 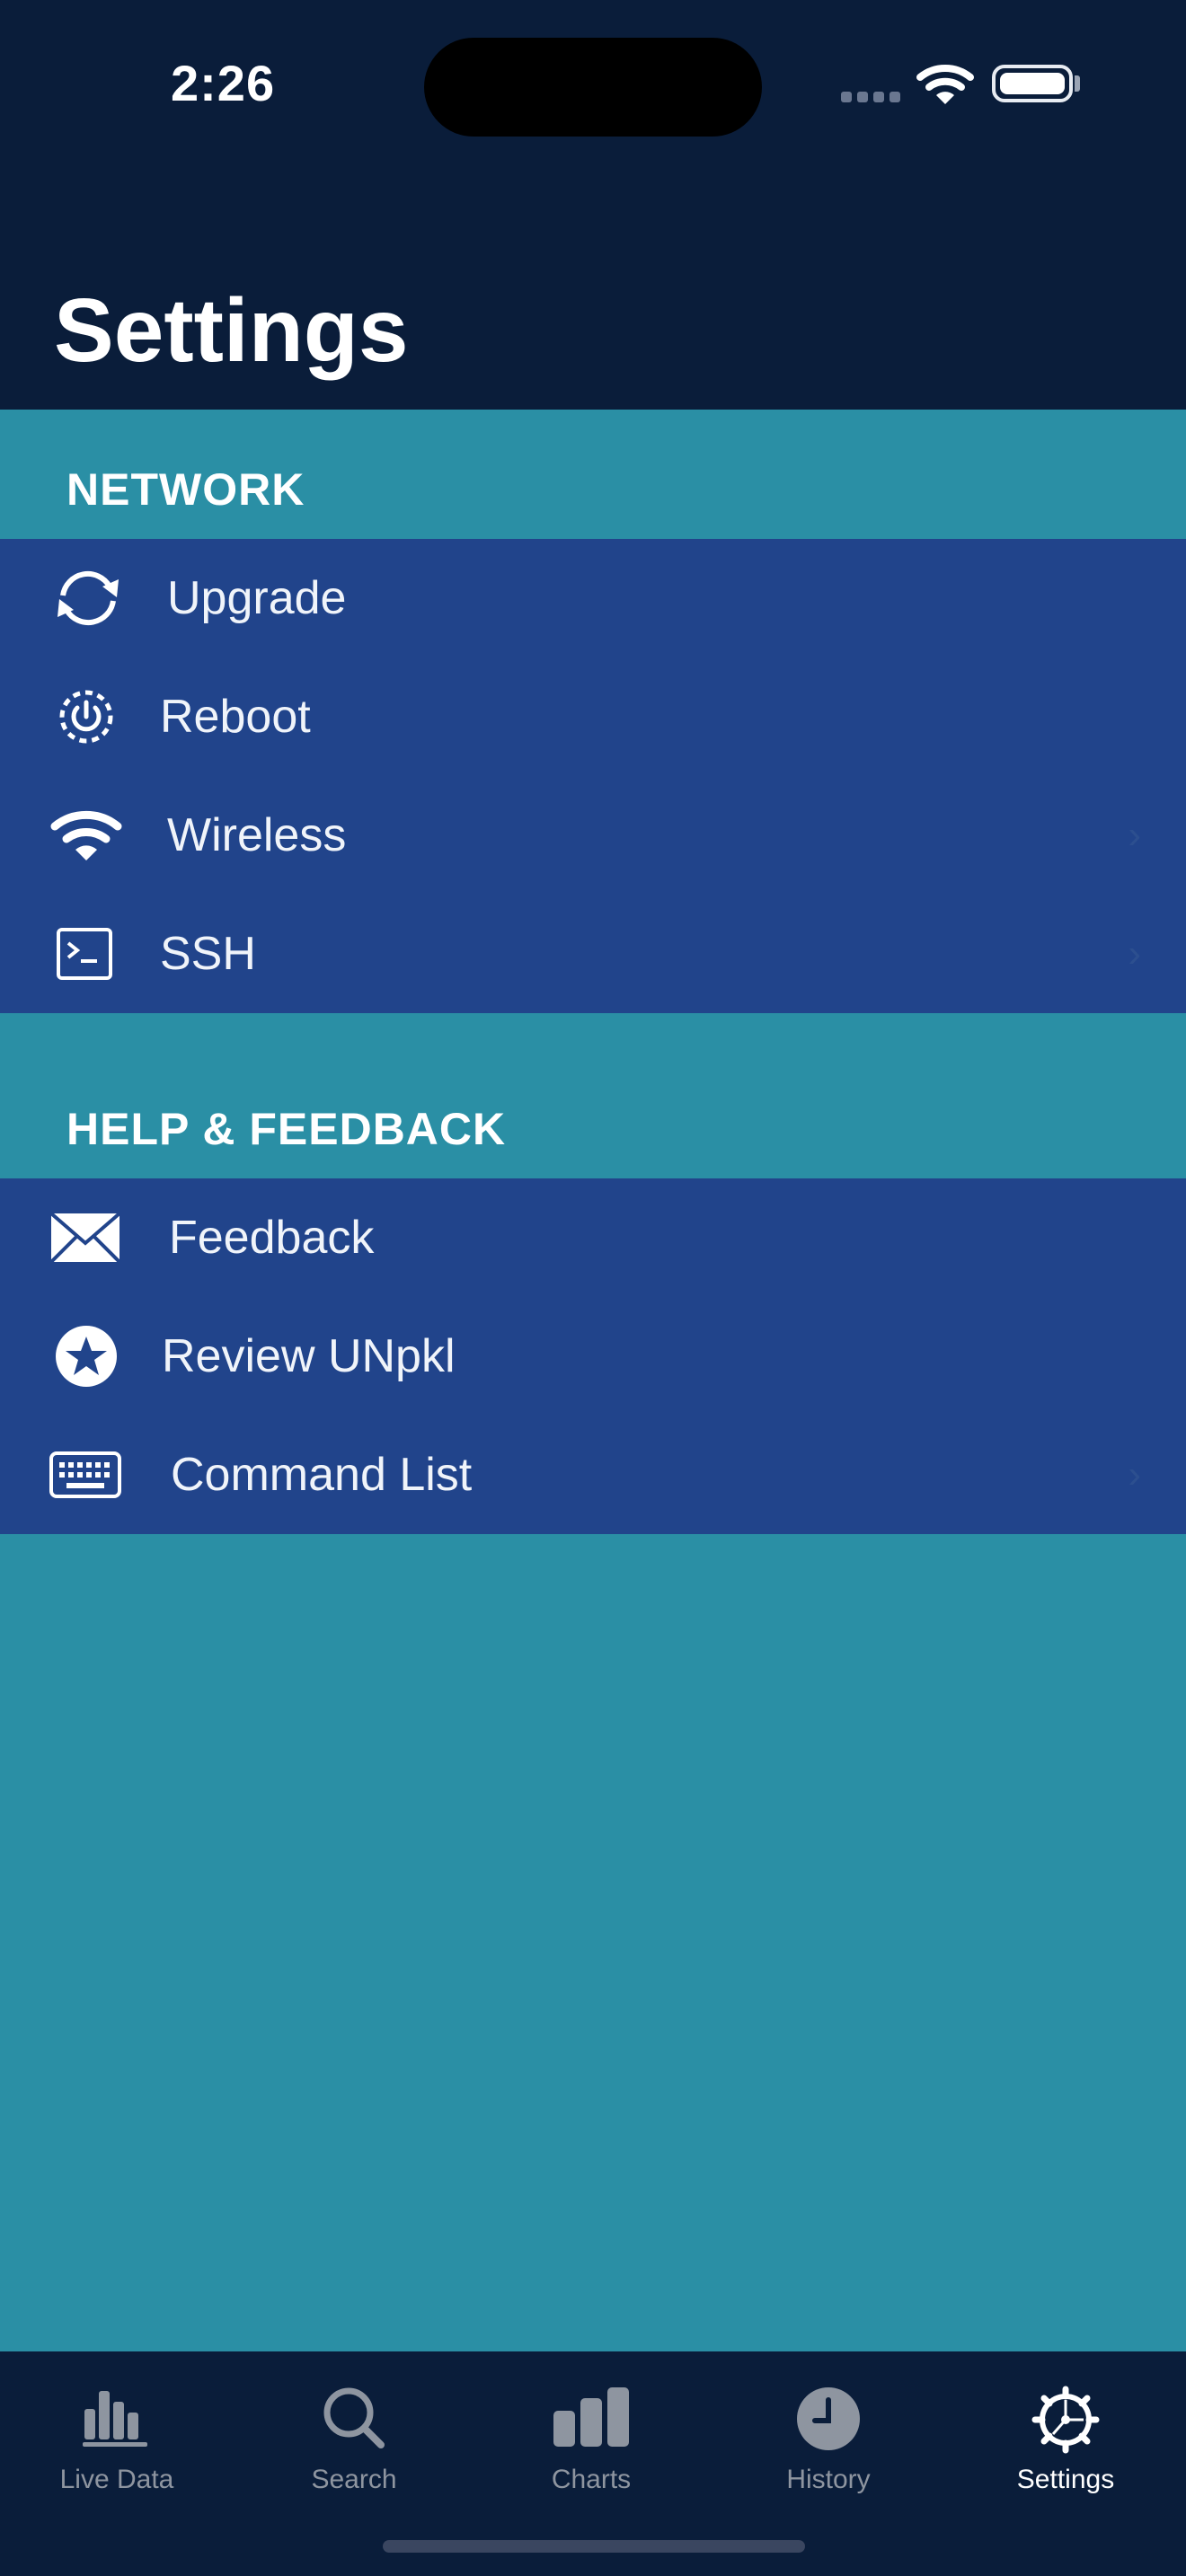 What do you see at coordinates (945, 86) in the screenshot?
I see `wifi-status-icon` at bounding box center [945, 86].